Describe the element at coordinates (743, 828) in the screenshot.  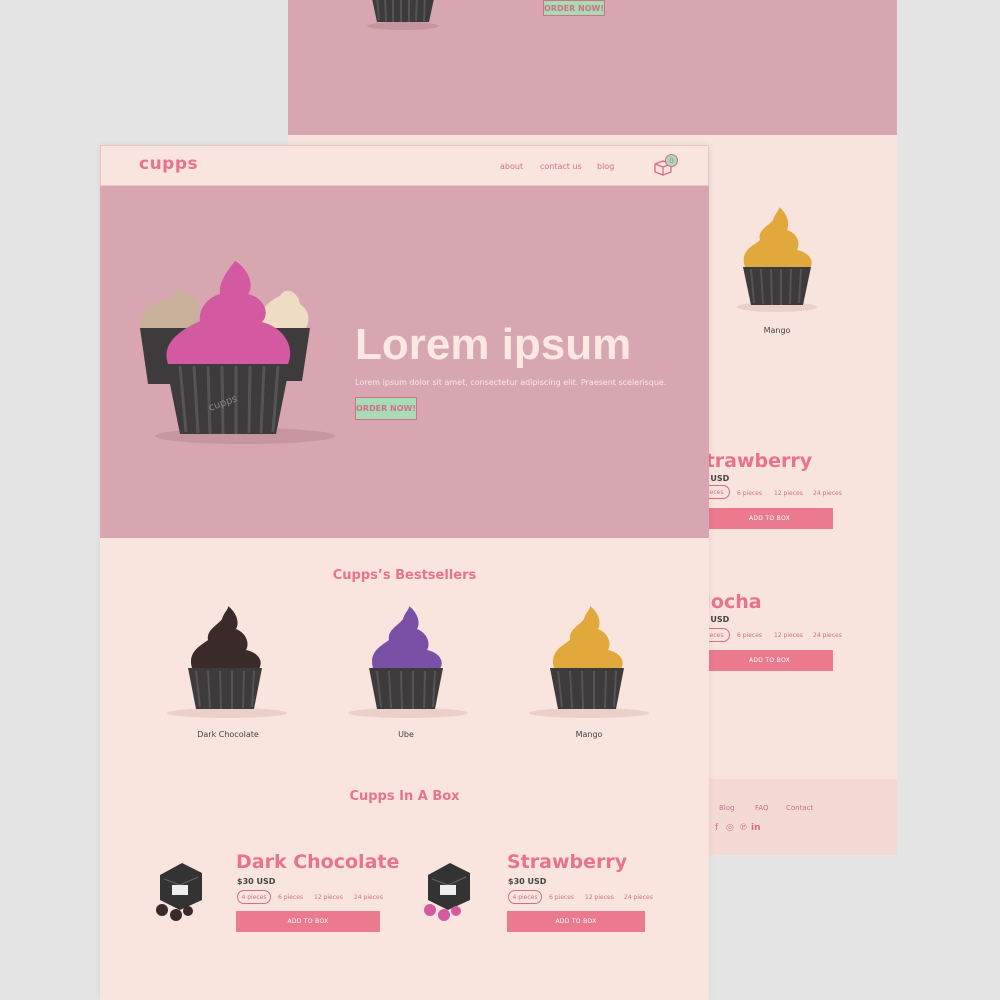
I see `pinterest-icon: ℗` at that location.